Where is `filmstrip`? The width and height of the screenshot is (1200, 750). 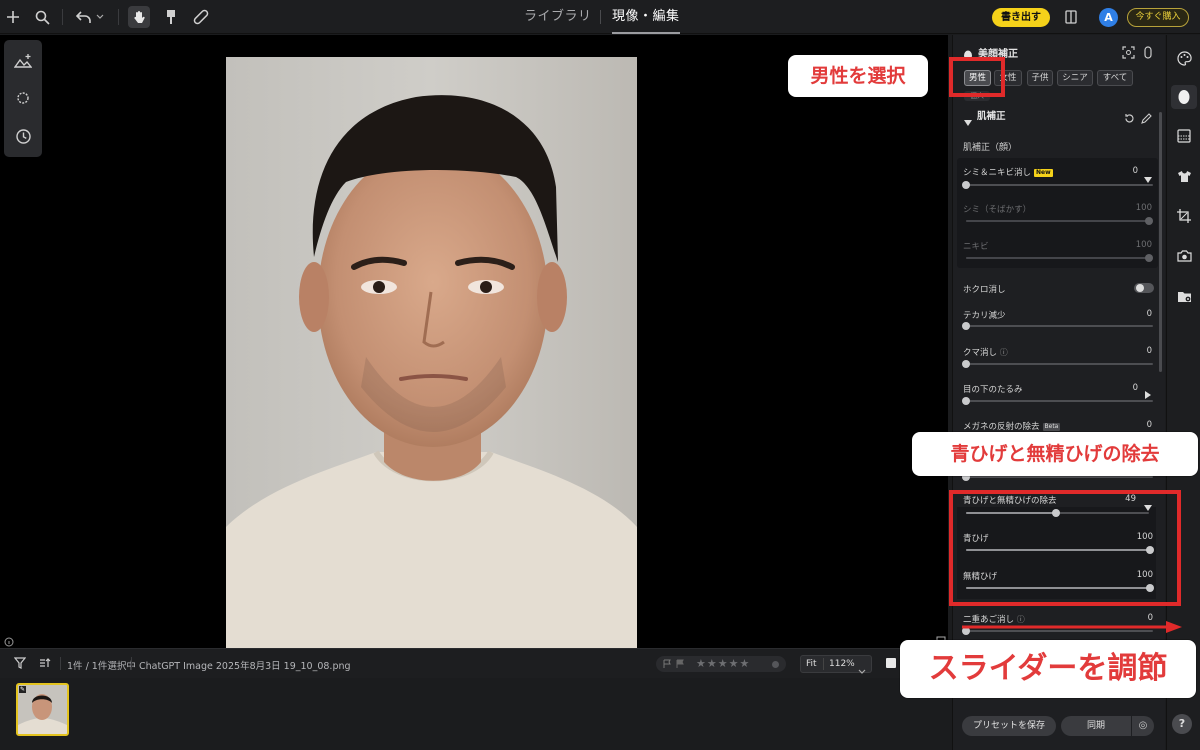
filmstrip is located at coordinates (474, 714).